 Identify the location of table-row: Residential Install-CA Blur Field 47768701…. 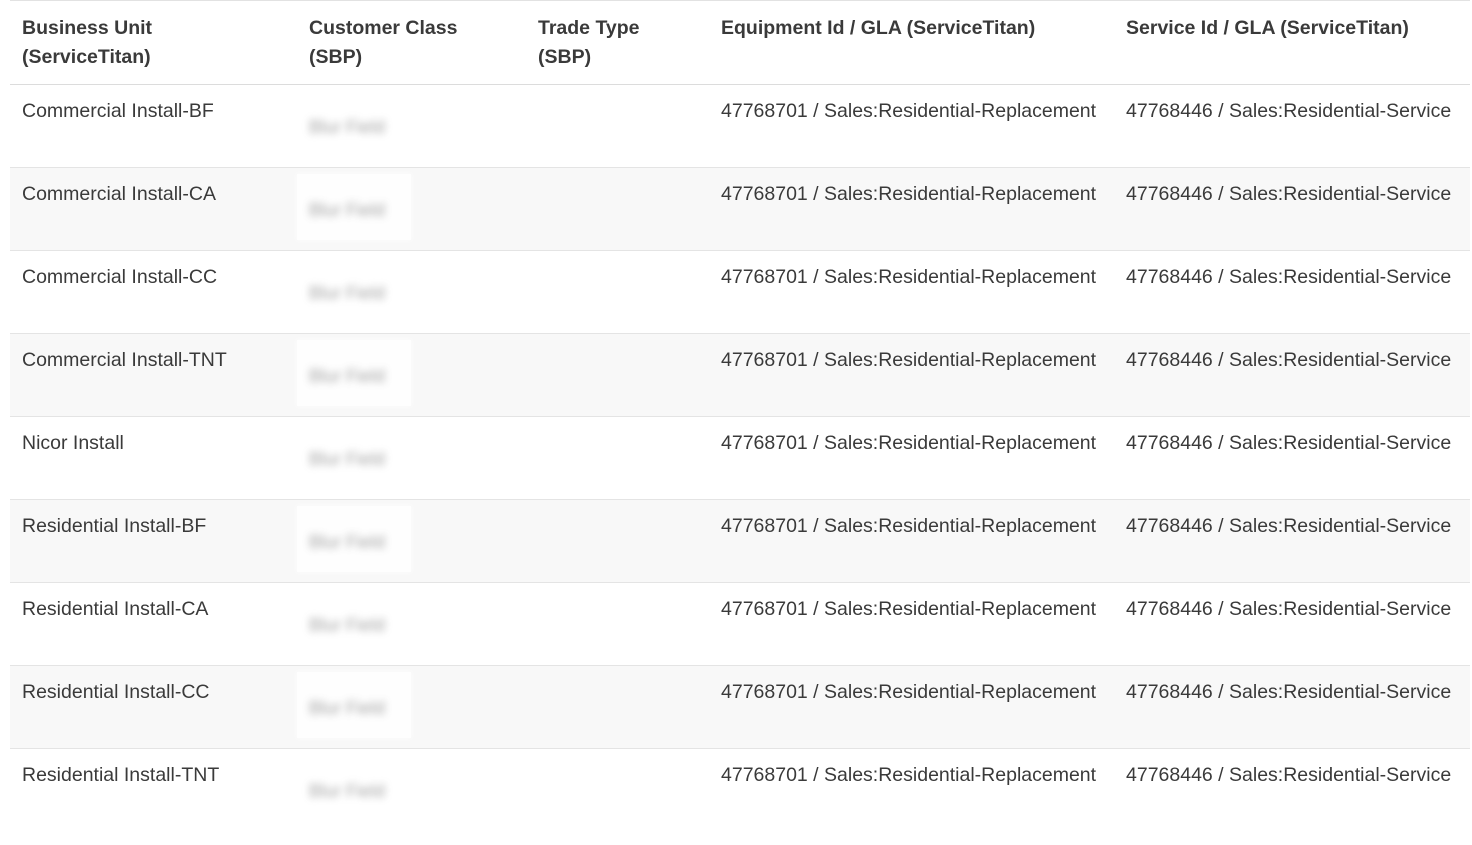
(740, 624).